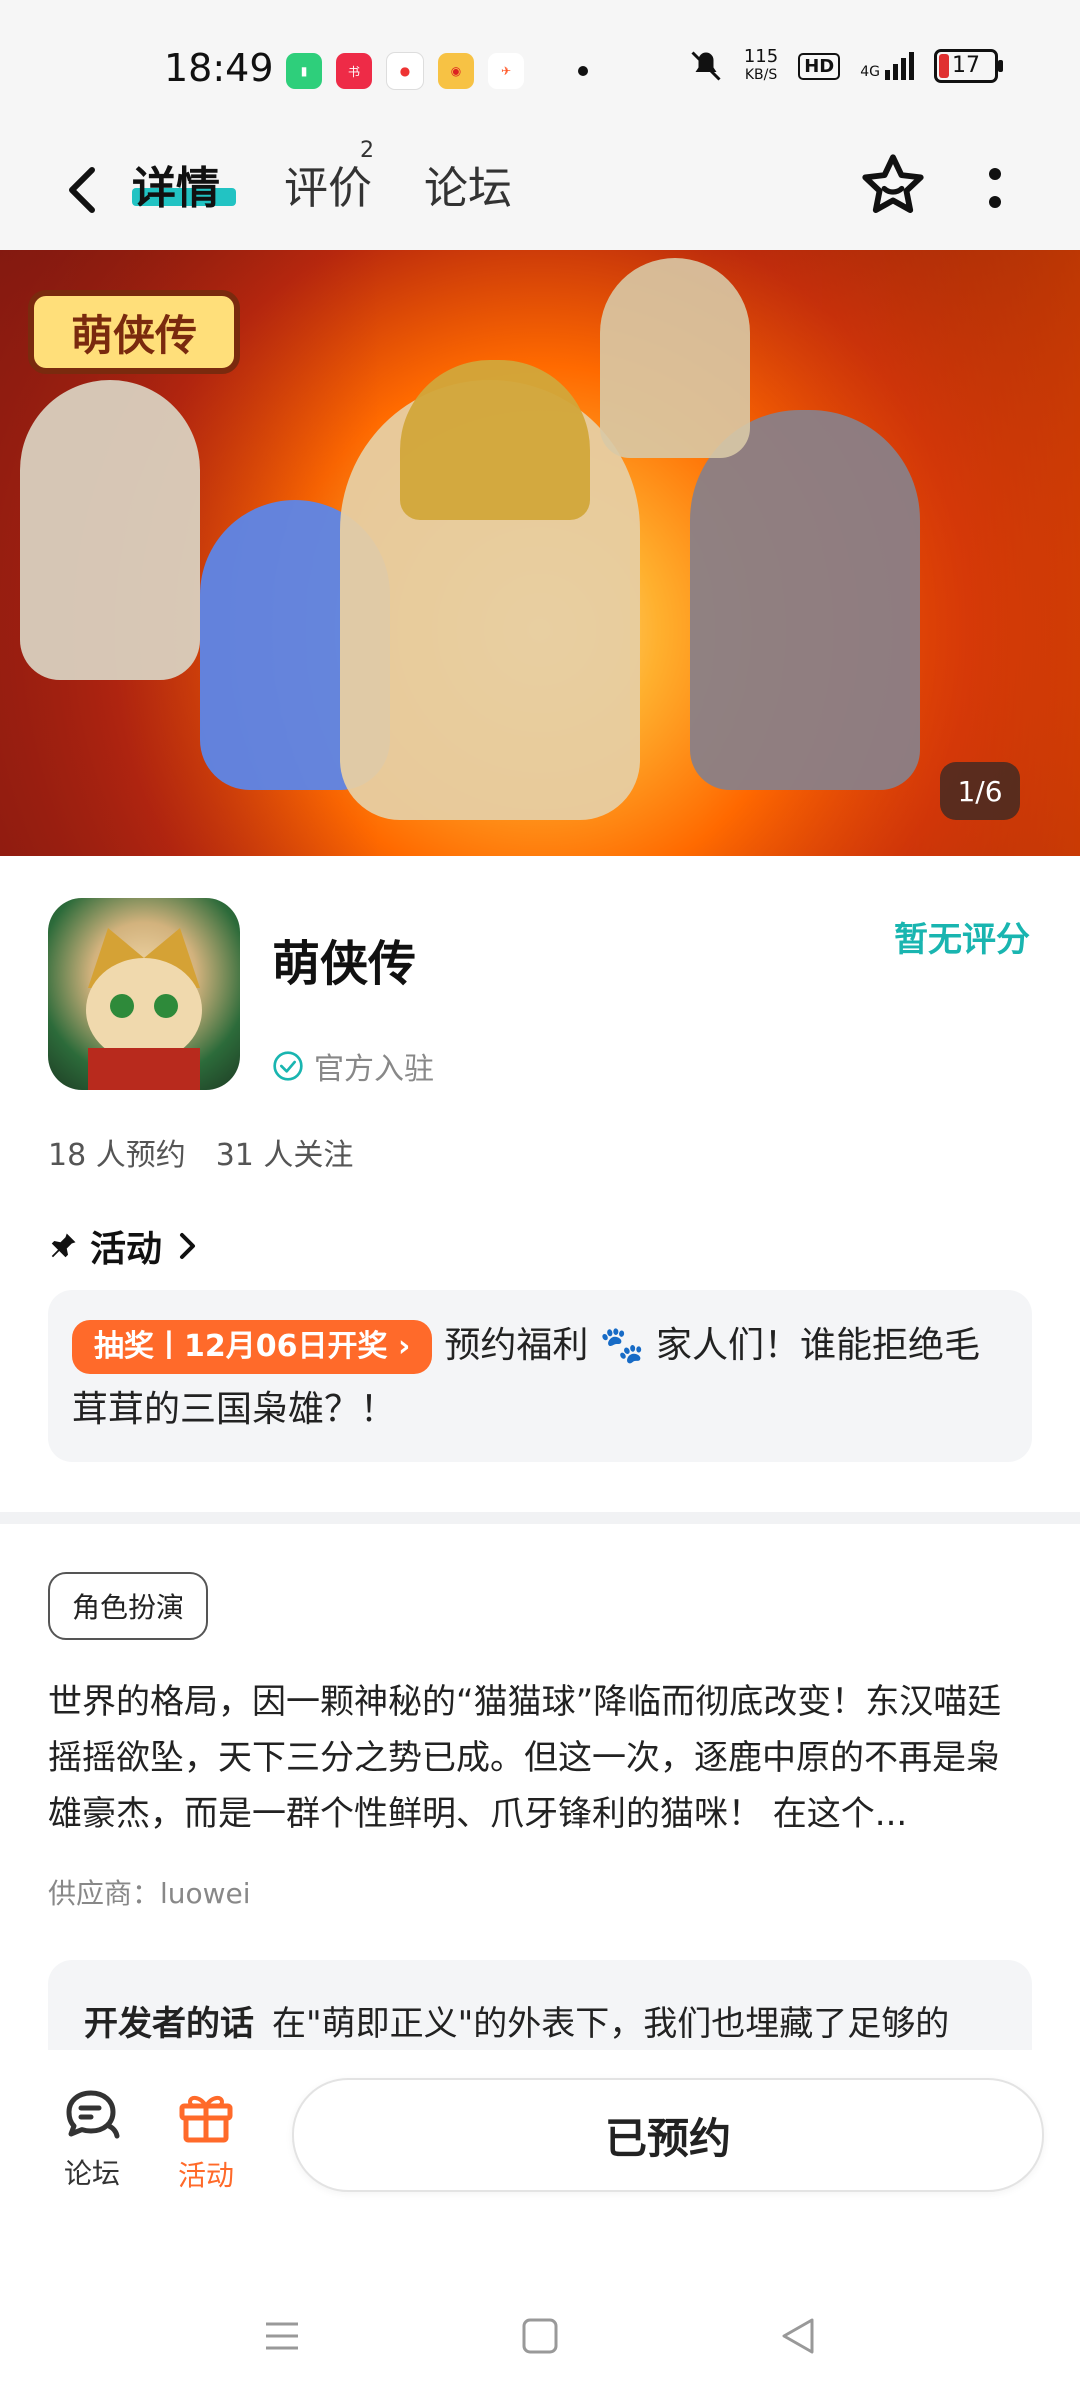 Image resolution: width=1080 pixels, height=2400 pixels. What do you see at coordinates (188, 1246) in the screenshot?
I see `chevron-right-icon` at bounding box center [188, 1246].